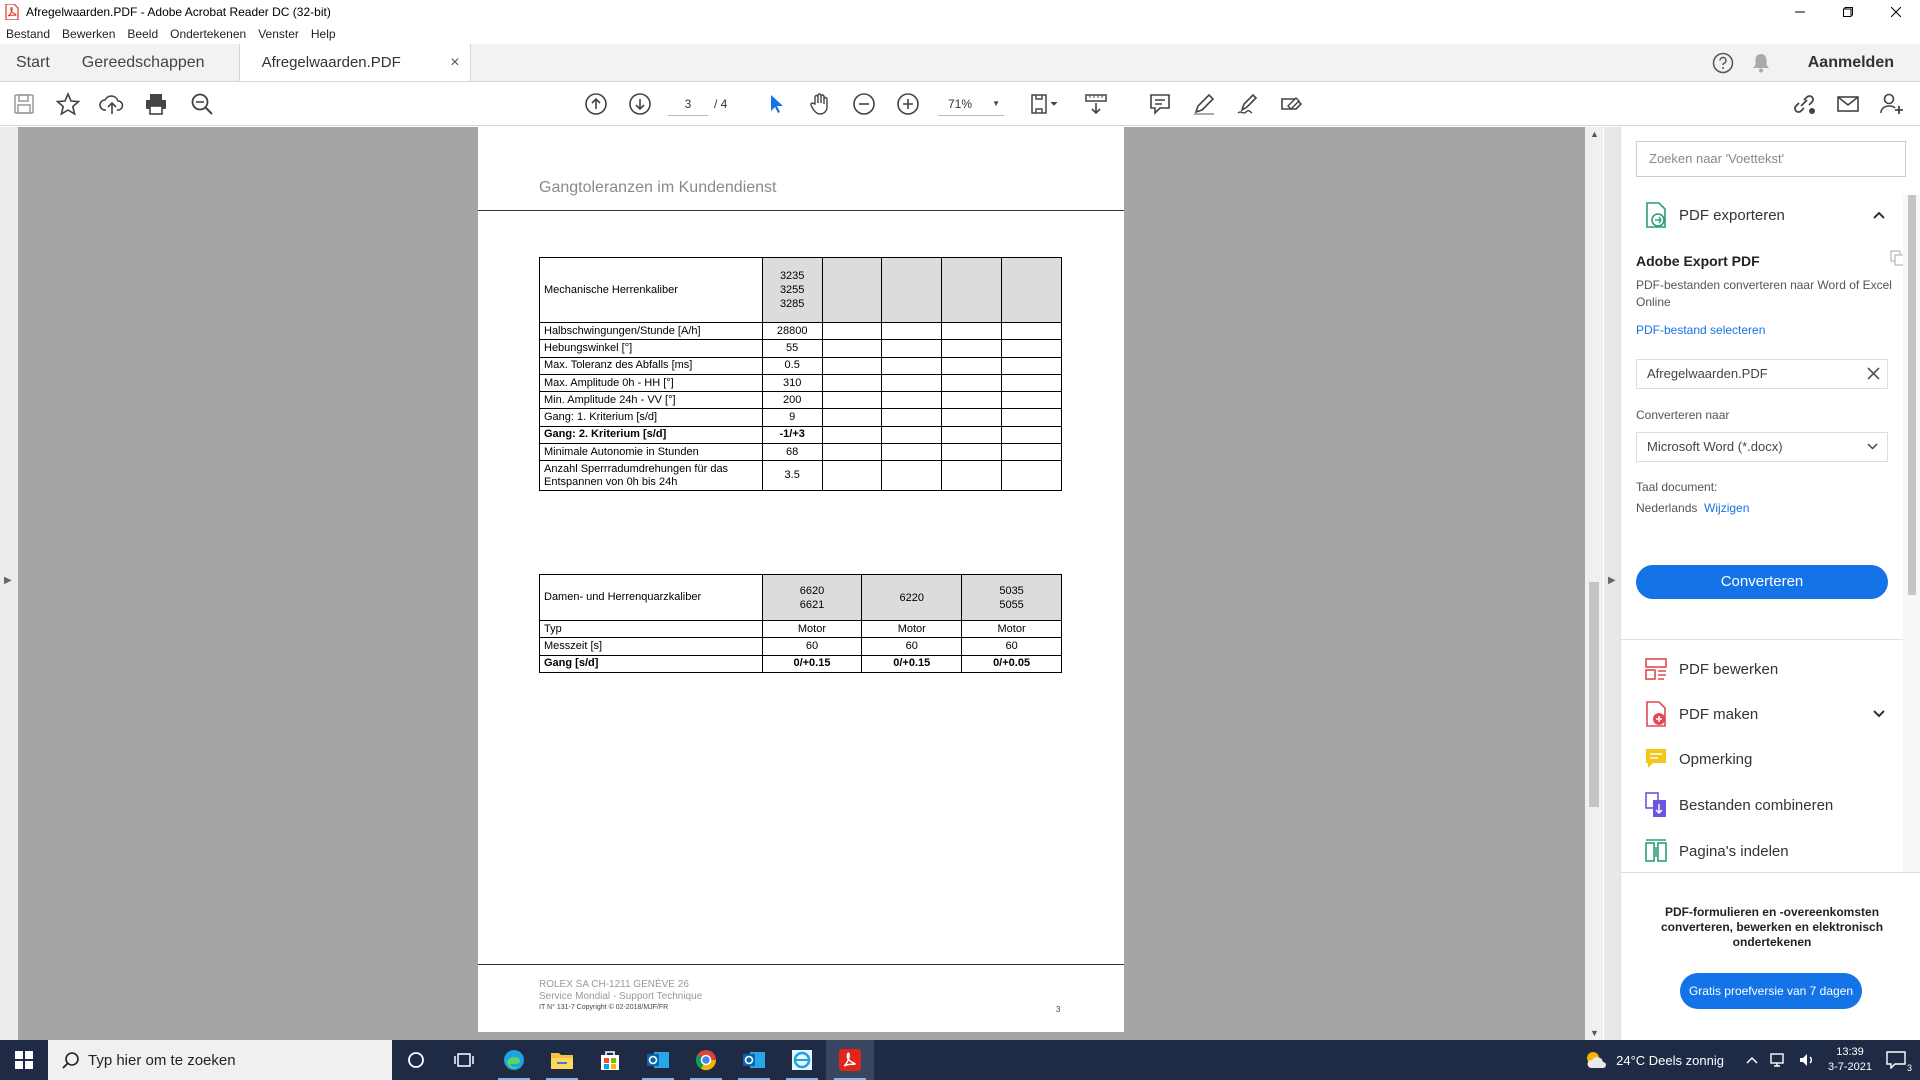 The width and height of the screenshot is (1920, 1080). What do you see at coordinates (792, 417) in the screenshot?
I see `row-value: 9` at bounding box center [792, 417].